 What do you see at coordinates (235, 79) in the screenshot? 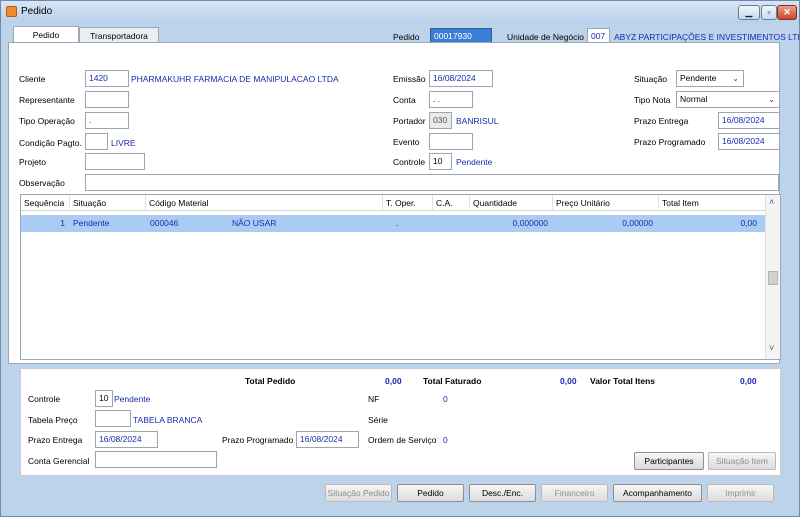
I see `cliente-name: PHARMAKUHR FARMACIA DE MANIPULACAO LTDA` at bounding box center [235, 79].